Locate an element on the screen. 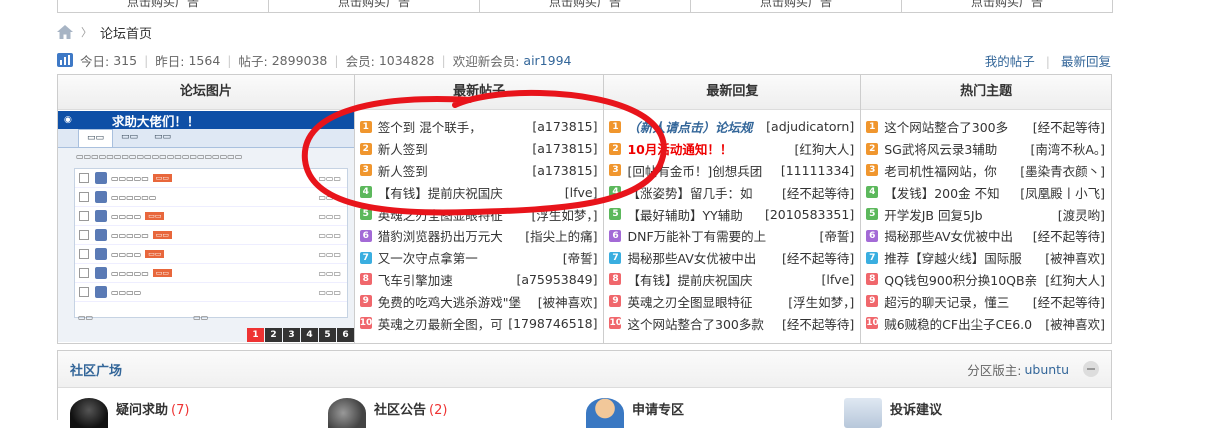 This screenshot has height=428, width=1231. list-item: 7 推荐【穿越火线】国际服 [被神喜欢] is located at coordinates (985, 258).